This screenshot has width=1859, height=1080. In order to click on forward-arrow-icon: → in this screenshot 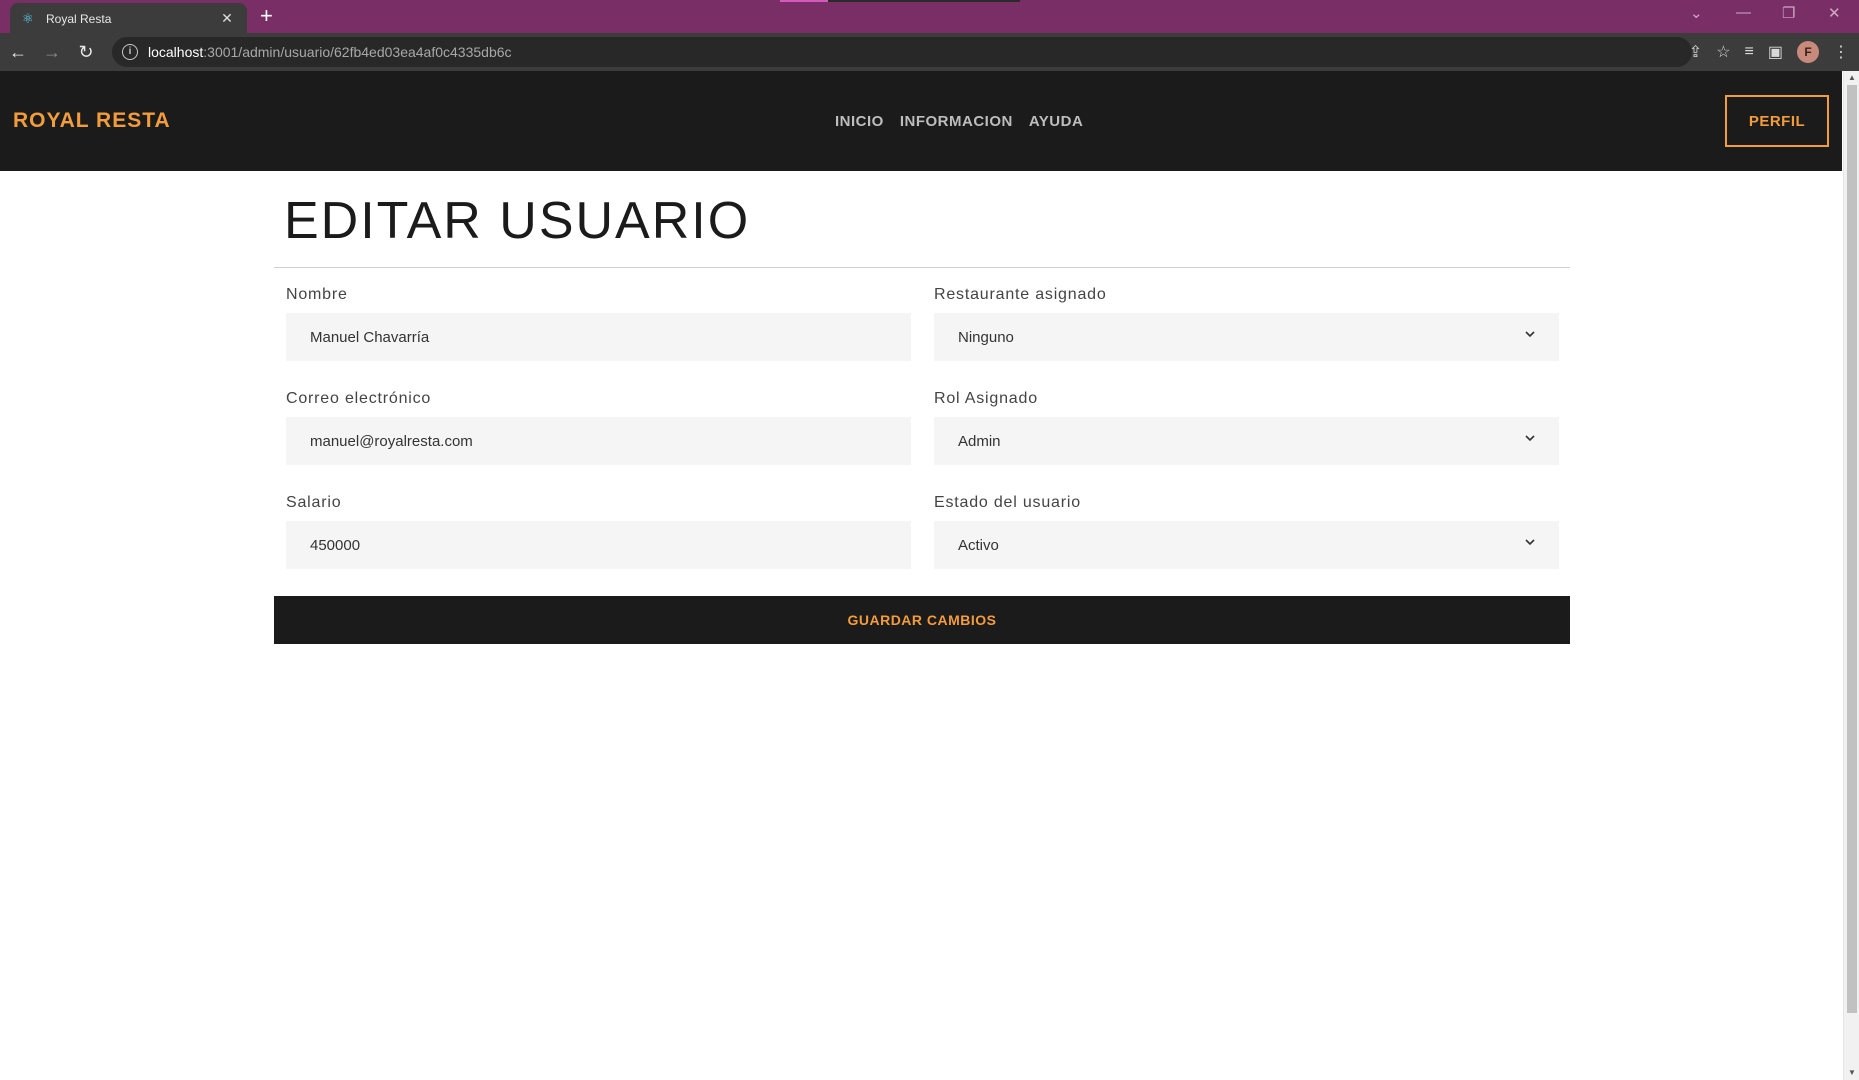, I will do `click(52, 52)`.